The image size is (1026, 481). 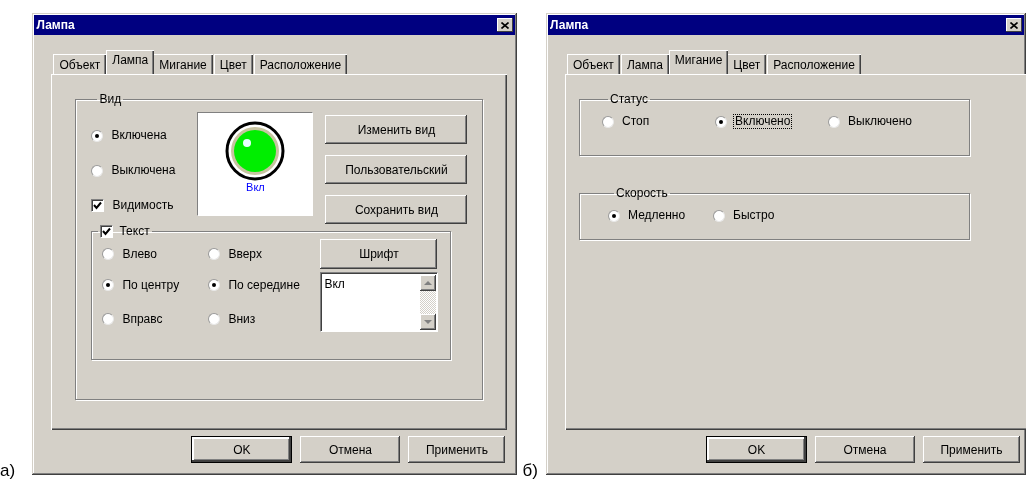 What do you see at coordinates (428, 283) in the screenshot?
I see `scroll-up-button` at bounding box center [428, 283].